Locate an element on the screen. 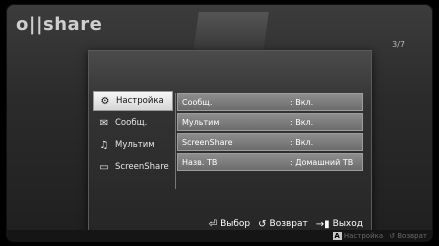 The height and width of the screenshot is (246, 439). sidebar-item-settings: ⚙ Настройка is located at coordinates (133, 101).